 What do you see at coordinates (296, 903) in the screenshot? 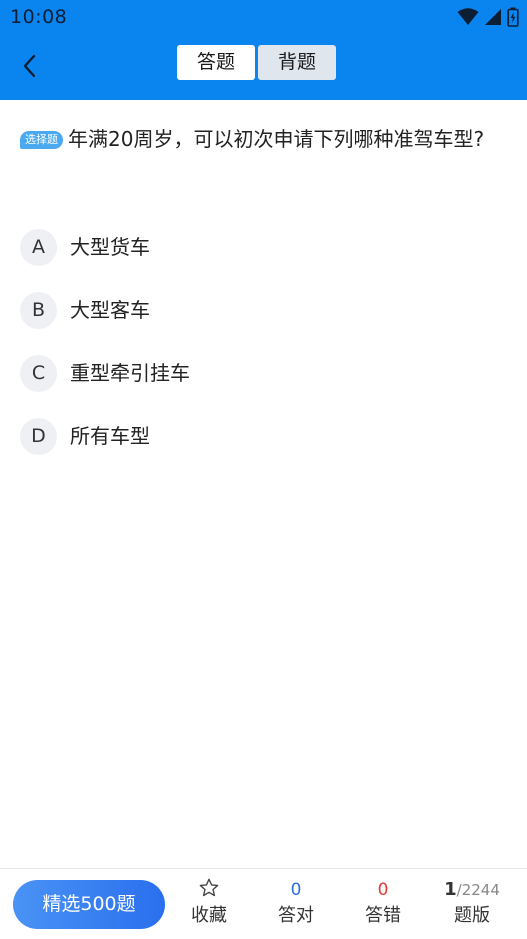
I see `correct-count-item: 0 答对` at bounding box center [296, 903].